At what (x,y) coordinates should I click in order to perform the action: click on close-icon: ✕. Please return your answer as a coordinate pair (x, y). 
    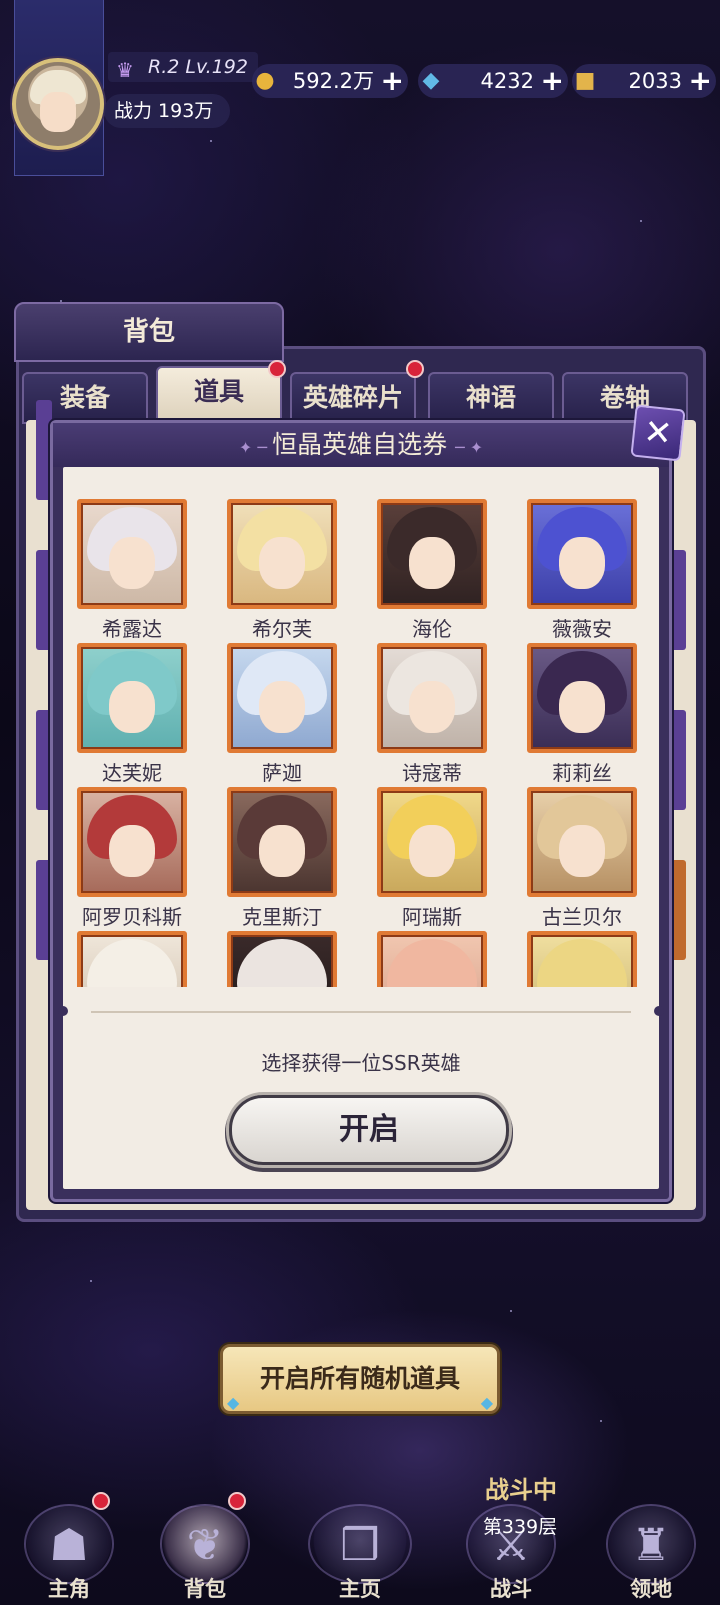
    Looking at the image, I should click on (658, 433).